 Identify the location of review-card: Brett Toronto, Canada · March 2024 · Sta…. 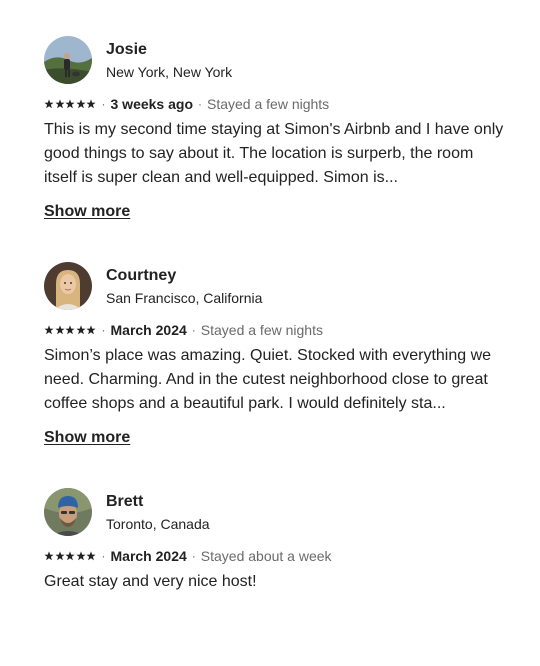
(274, 541).